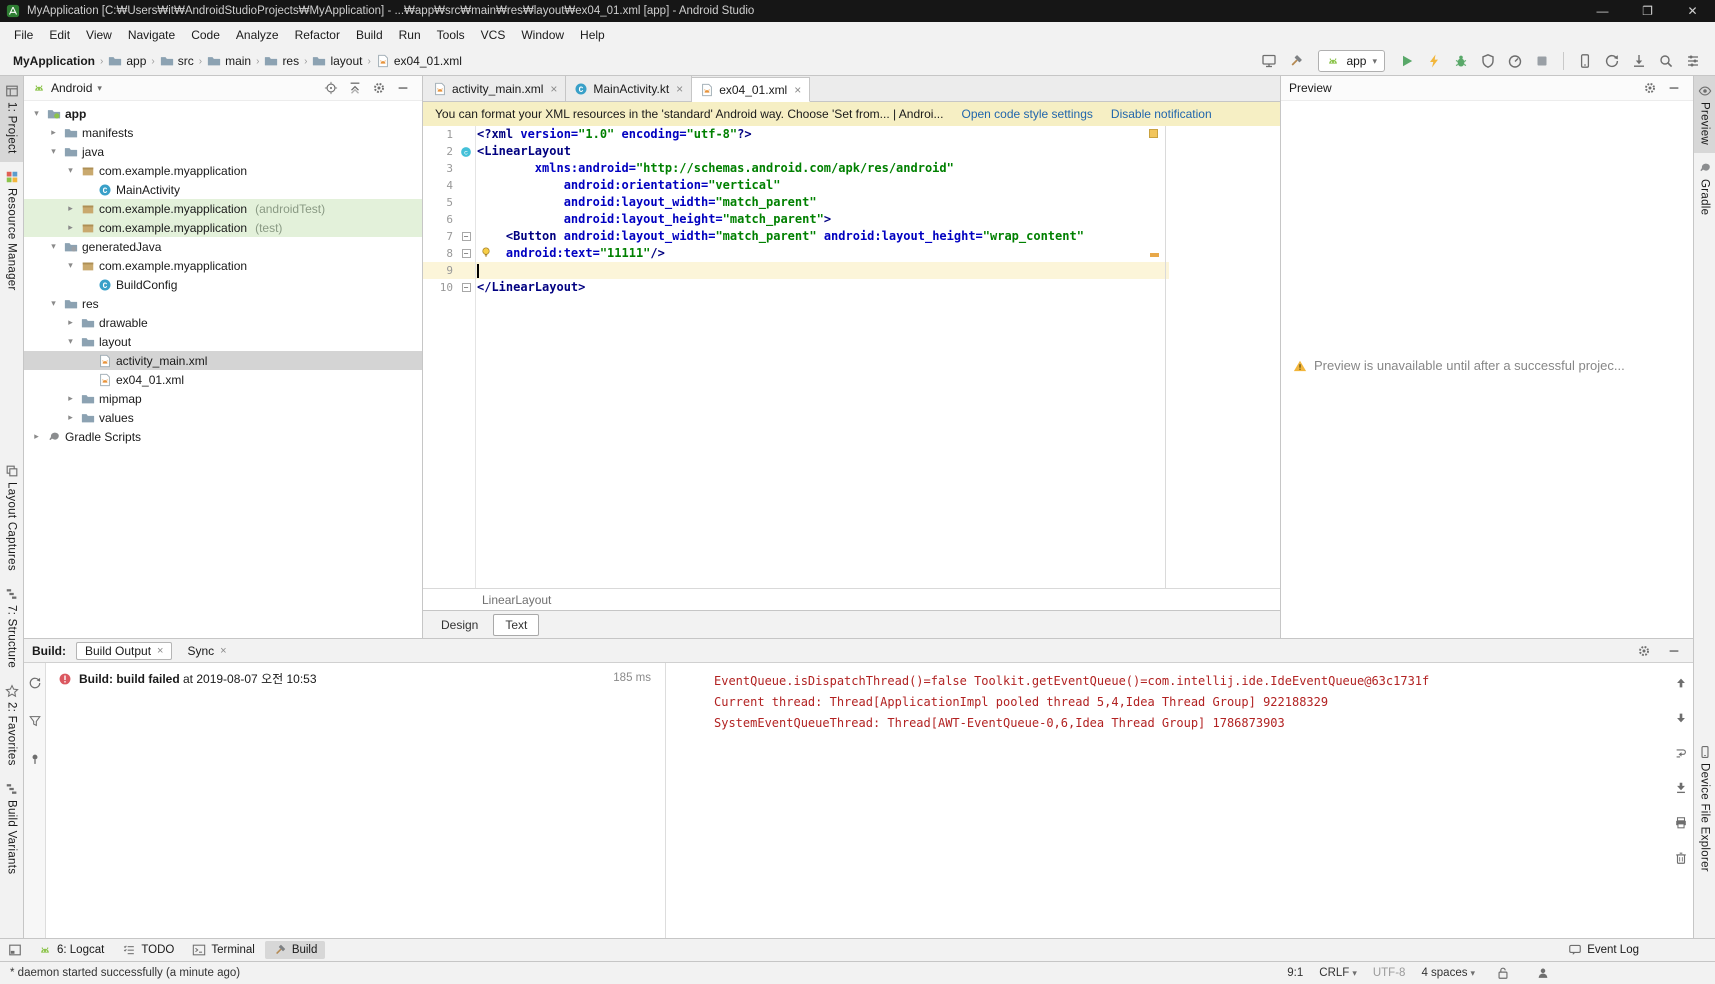 This screenshot has width=1715, height=984. I want to click on editor-tab-activity-main-xml: activity_main.xml ×, so click(496, 88).